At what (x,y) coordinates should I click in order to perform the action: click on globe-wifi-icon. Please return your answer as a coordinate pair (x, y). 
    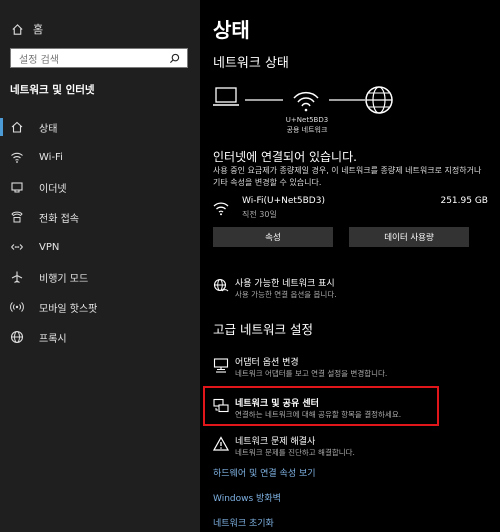
    Looking at the image, I should click on (221, 285).